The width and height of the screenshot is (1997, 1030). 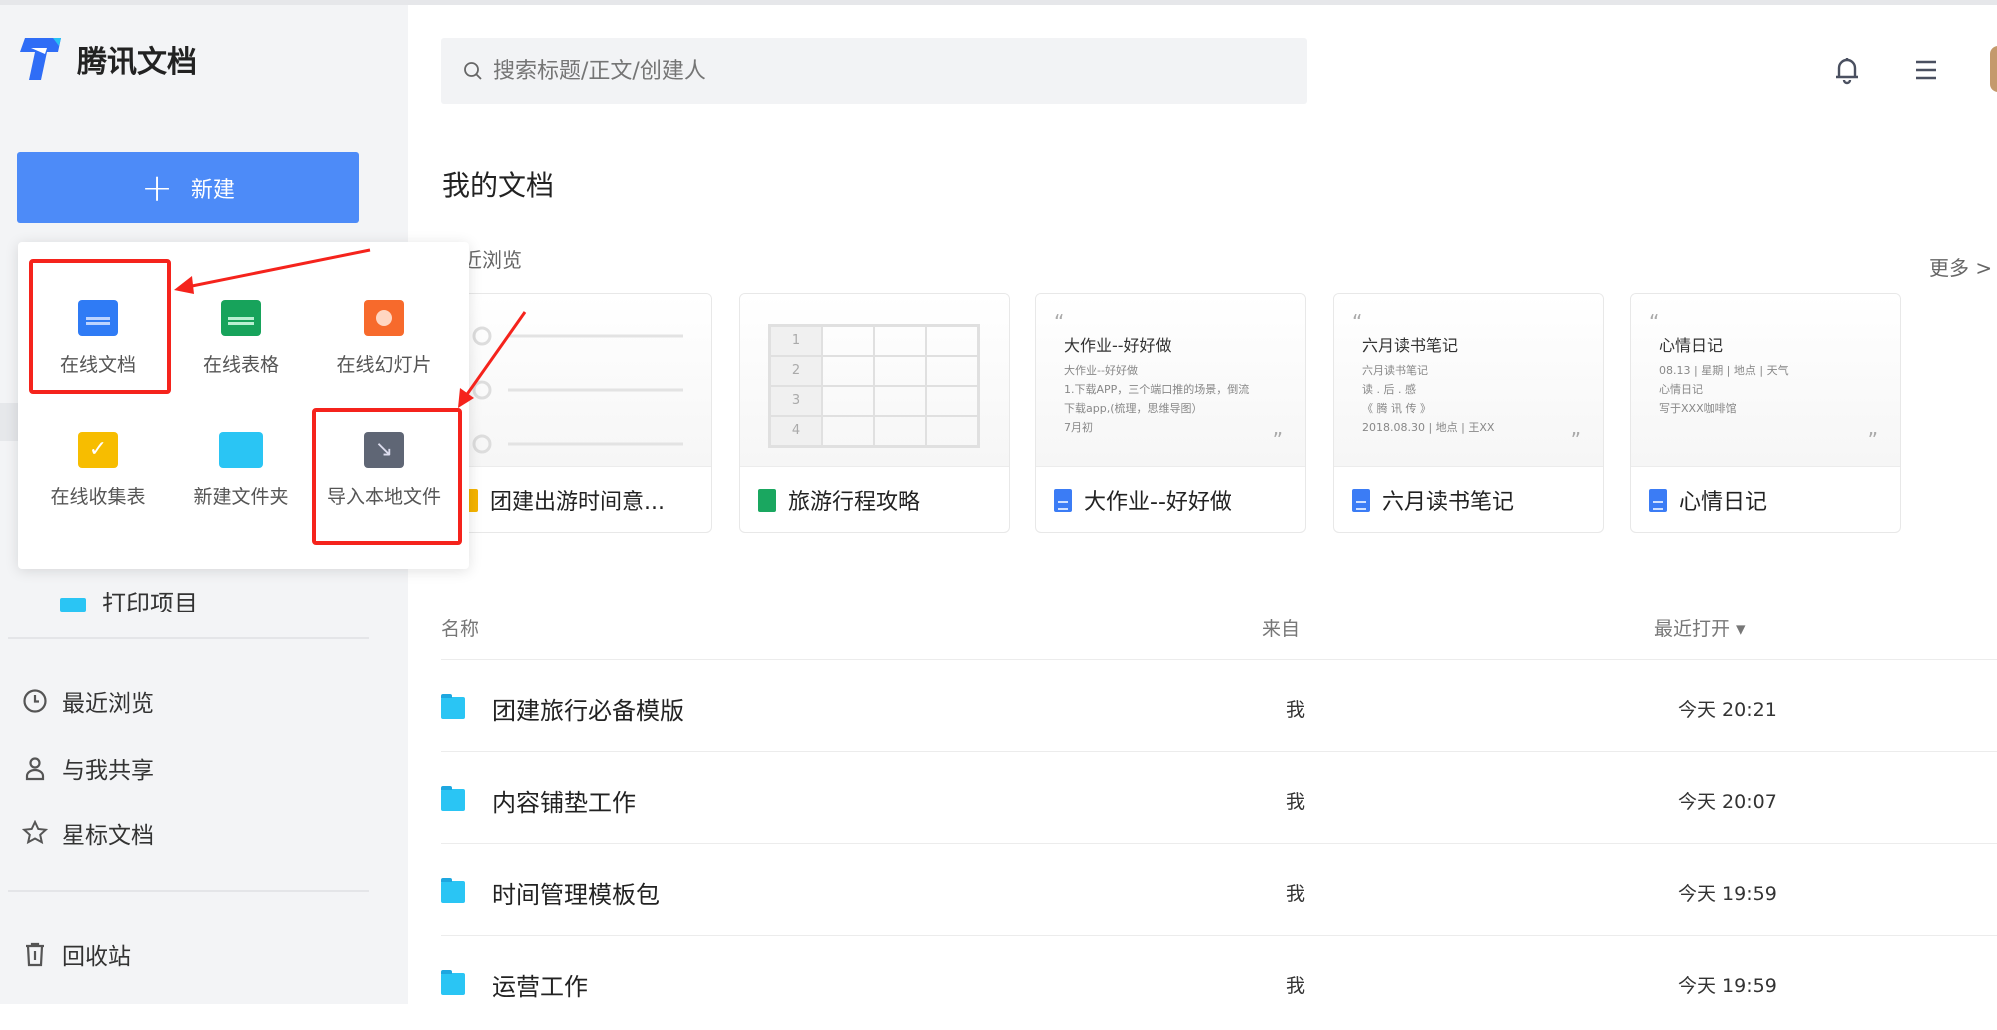 I want to click on preview-line: 08.13 | 星期 | 地点 | 天气, so click(x=1724, y=370).